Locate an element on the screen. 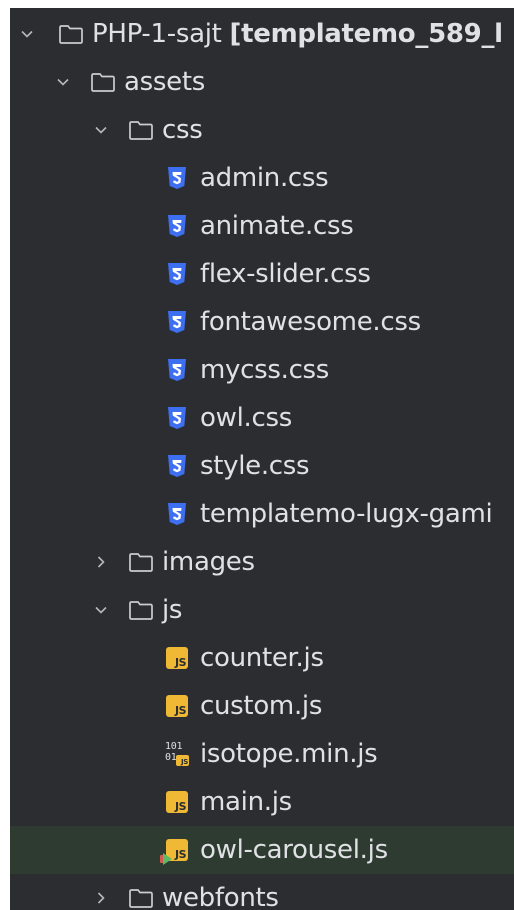 This screenshot has width=514, height=910. tree-file-style-css: style.css is located at coordinates (262, 466).